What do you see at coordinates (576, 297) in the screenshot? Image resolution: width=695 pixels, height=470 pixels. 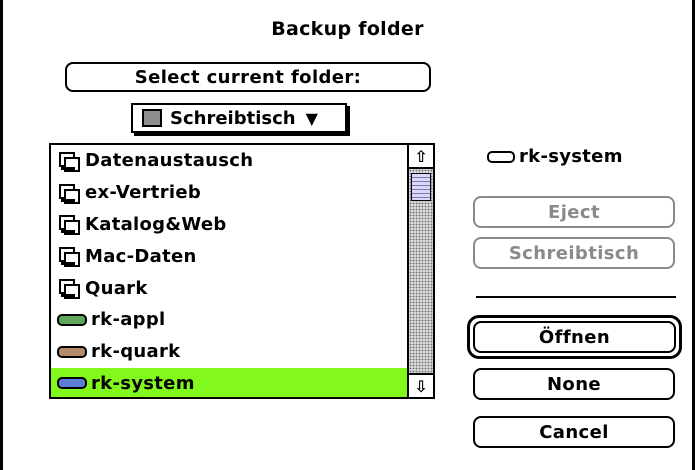 I see `divider` at bounding box center [576, 297].